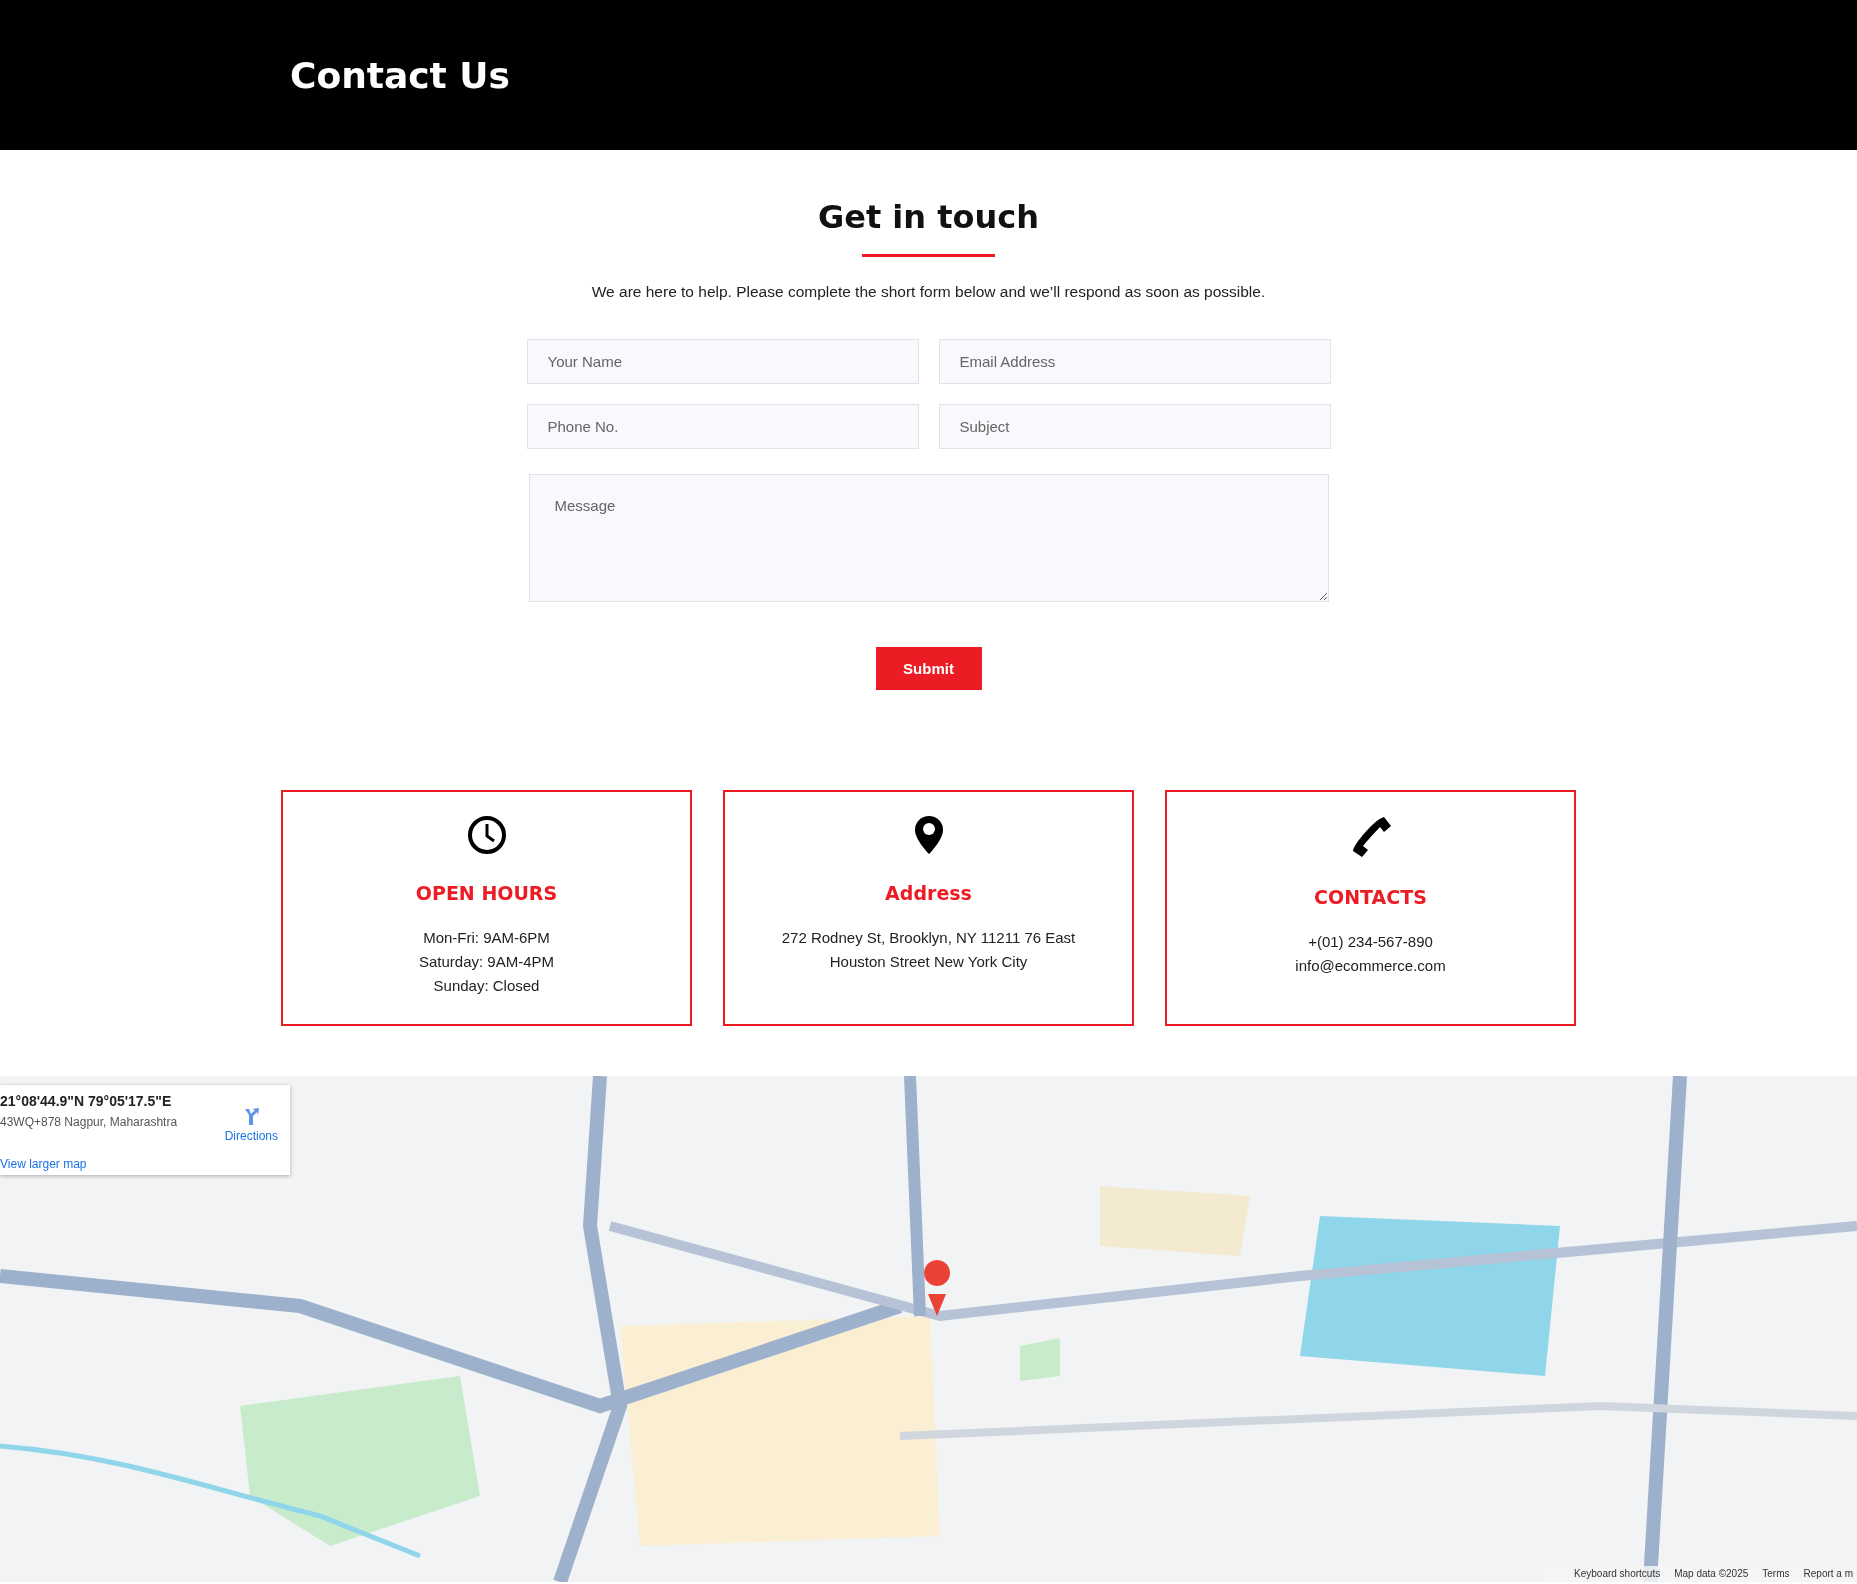 The height and width of the screenshot is (1584, 1857). I want to click on text-field: Phone No., so click(722, 426).